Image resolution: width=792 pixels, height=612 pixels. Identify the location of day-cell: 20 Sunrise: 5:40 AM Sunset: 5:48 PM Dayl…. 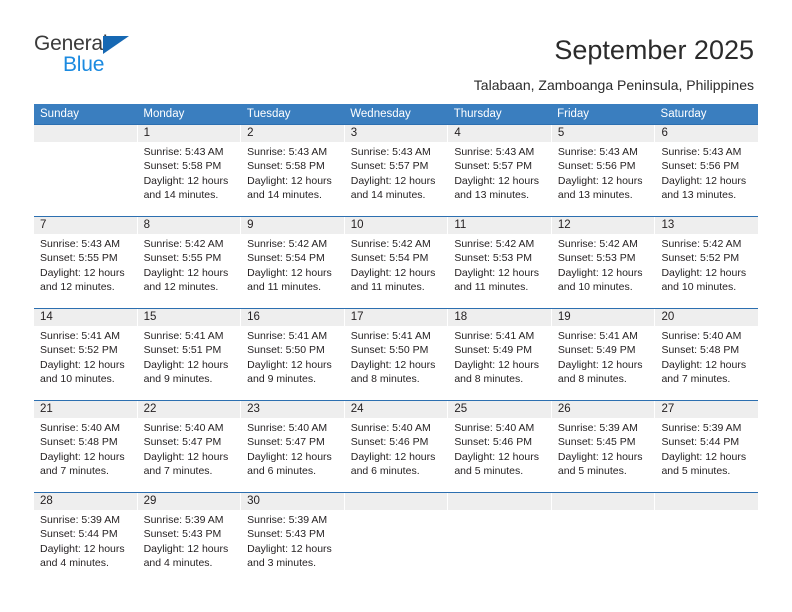
(707, 354).